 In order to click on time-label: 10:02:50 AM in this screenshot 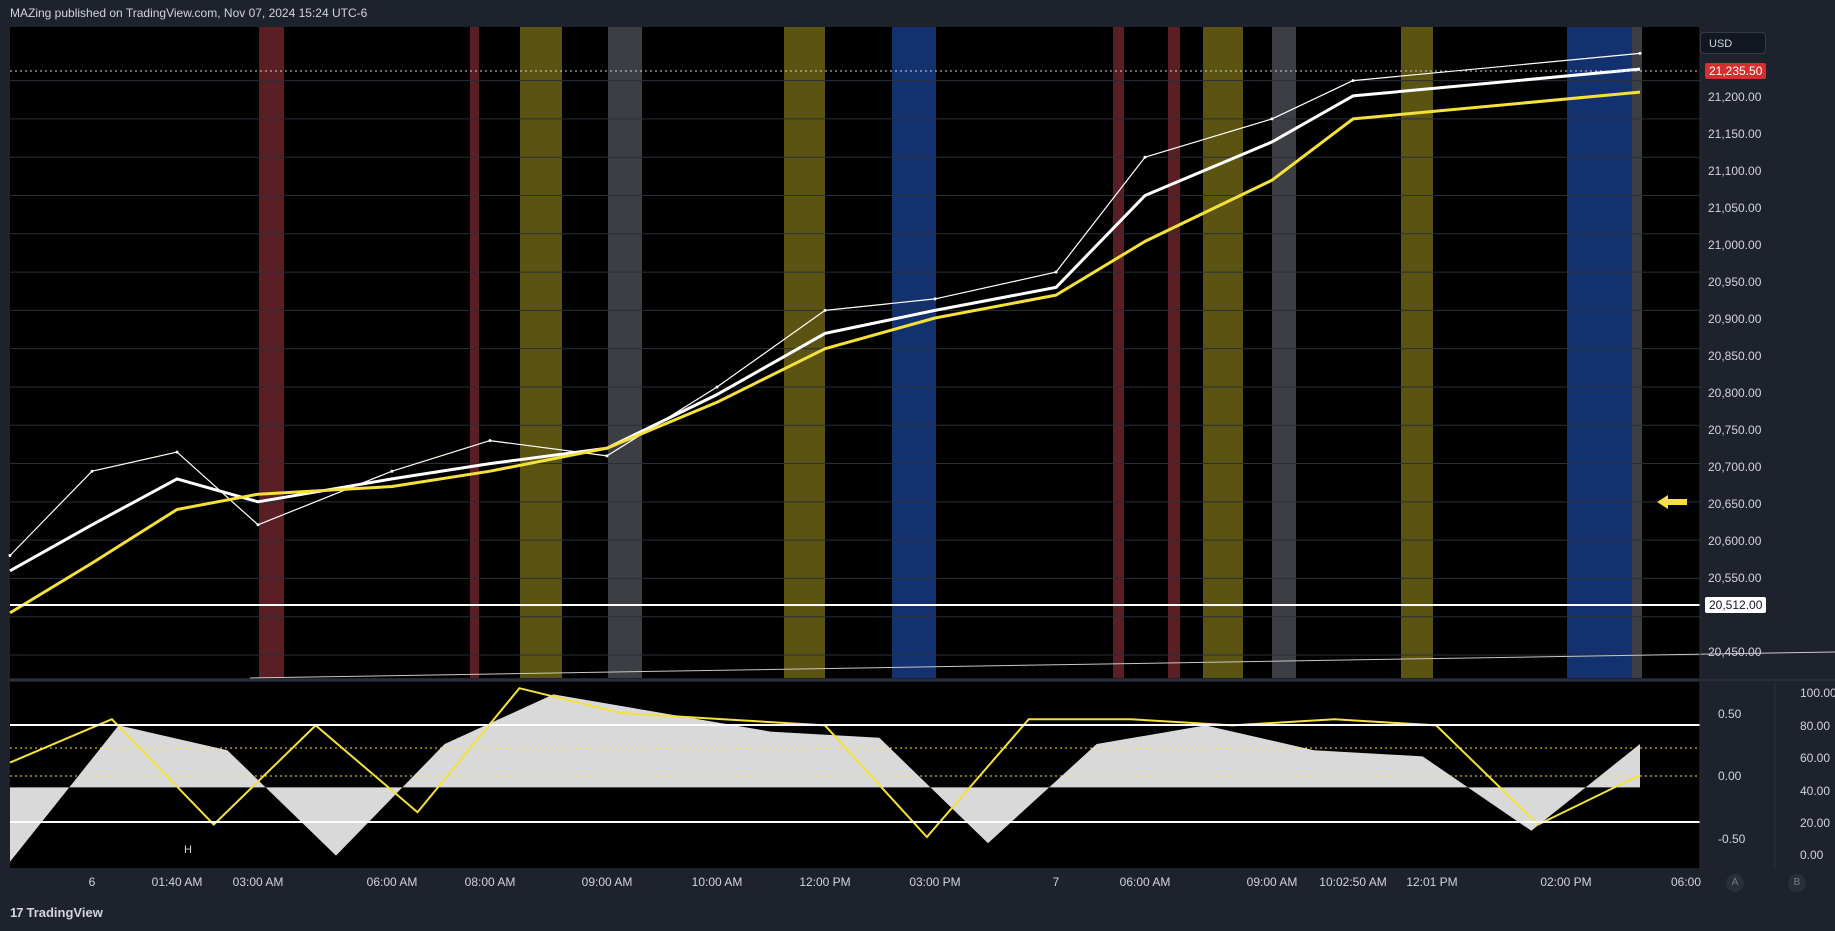, I will do `click(1353, 882)`.